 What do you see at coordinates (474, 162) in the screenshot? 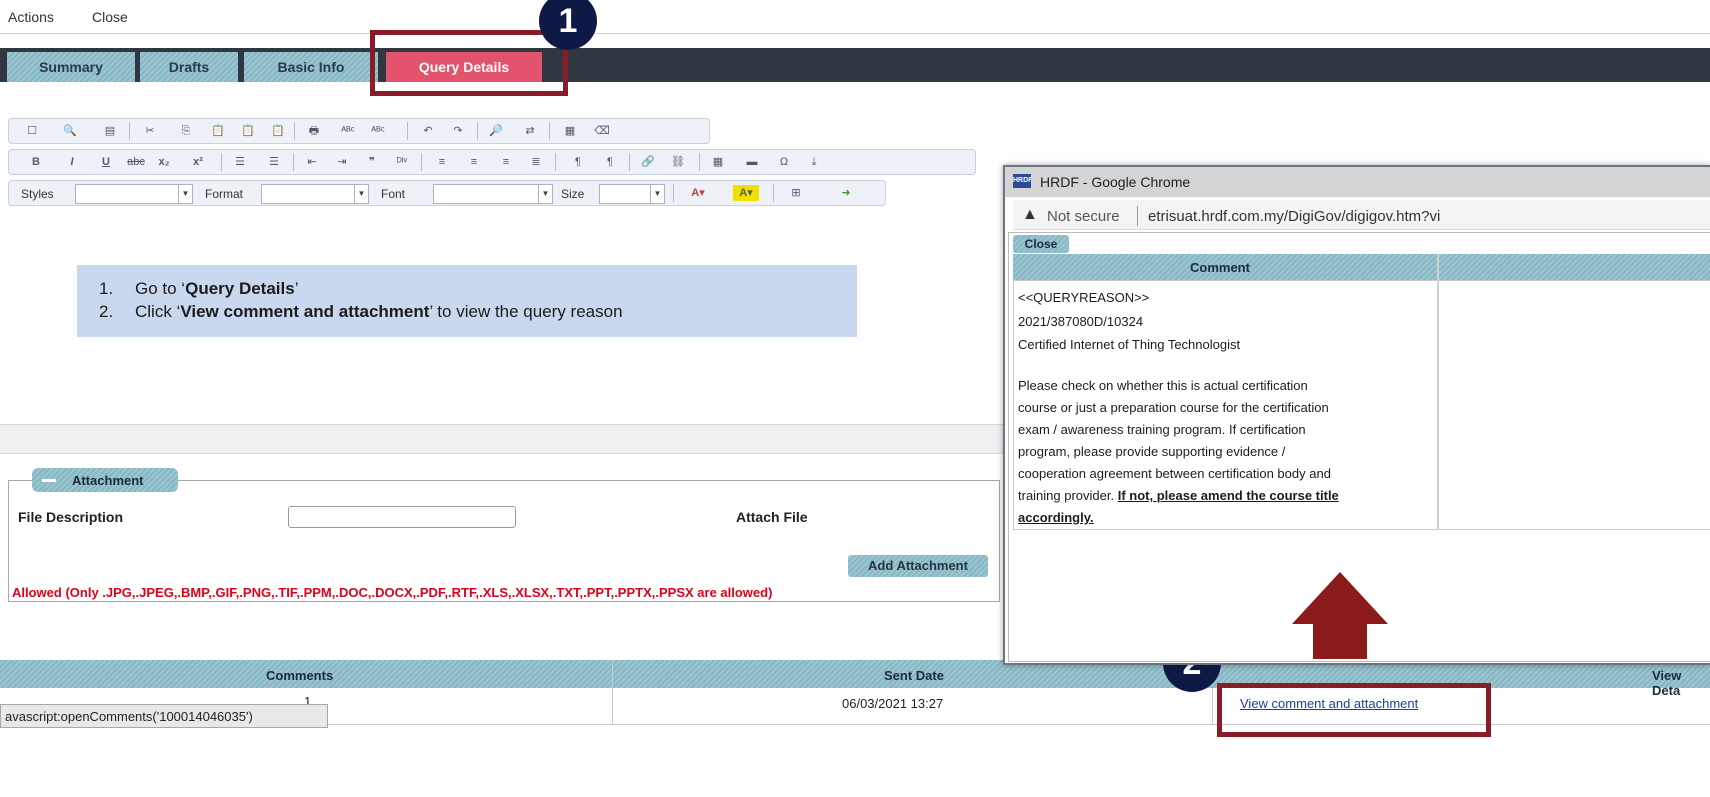
I see `align-center-icon: ≡` at bounding box center [474, 162].